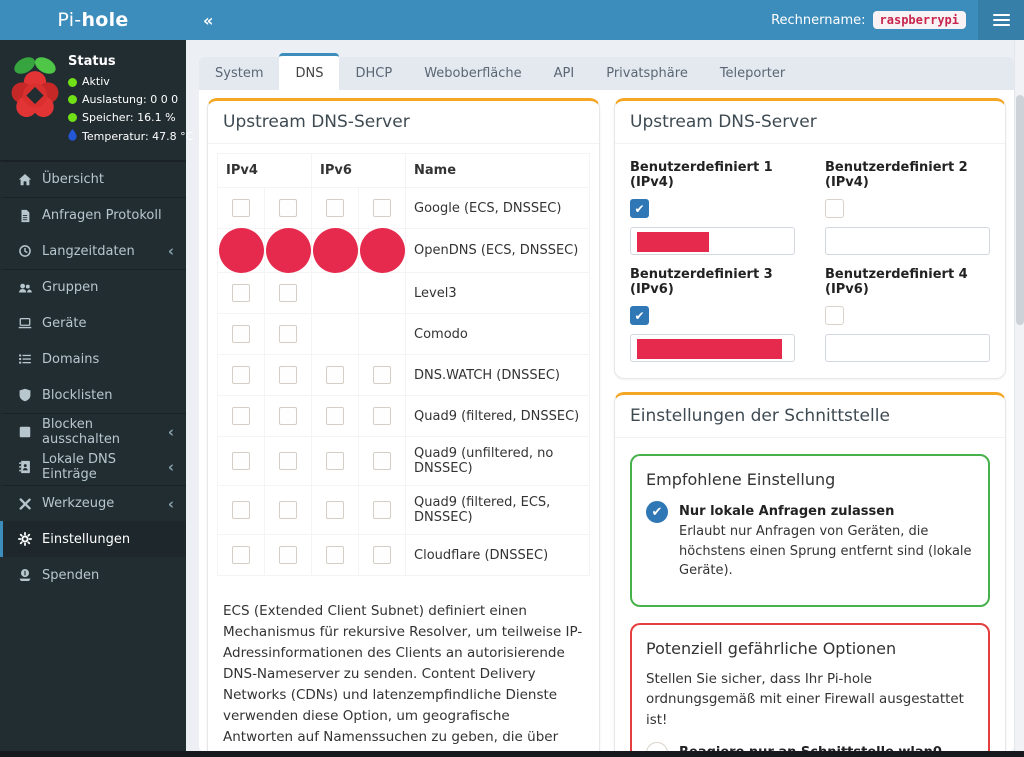 This screenshot has width=1024, height=757. What do you see at coordinates (712, 348) in the screenshot?
I see `custom-upstream-3-input` at bounding box center [712, 348].